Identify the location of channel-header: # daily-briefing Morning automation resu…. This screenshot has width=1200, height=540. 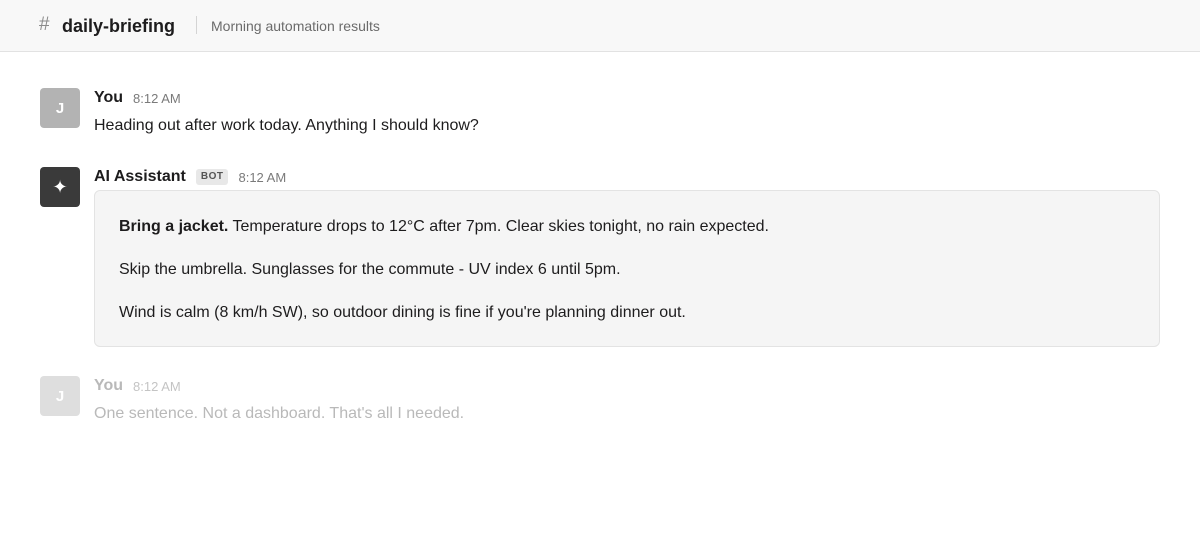
(600, 26).